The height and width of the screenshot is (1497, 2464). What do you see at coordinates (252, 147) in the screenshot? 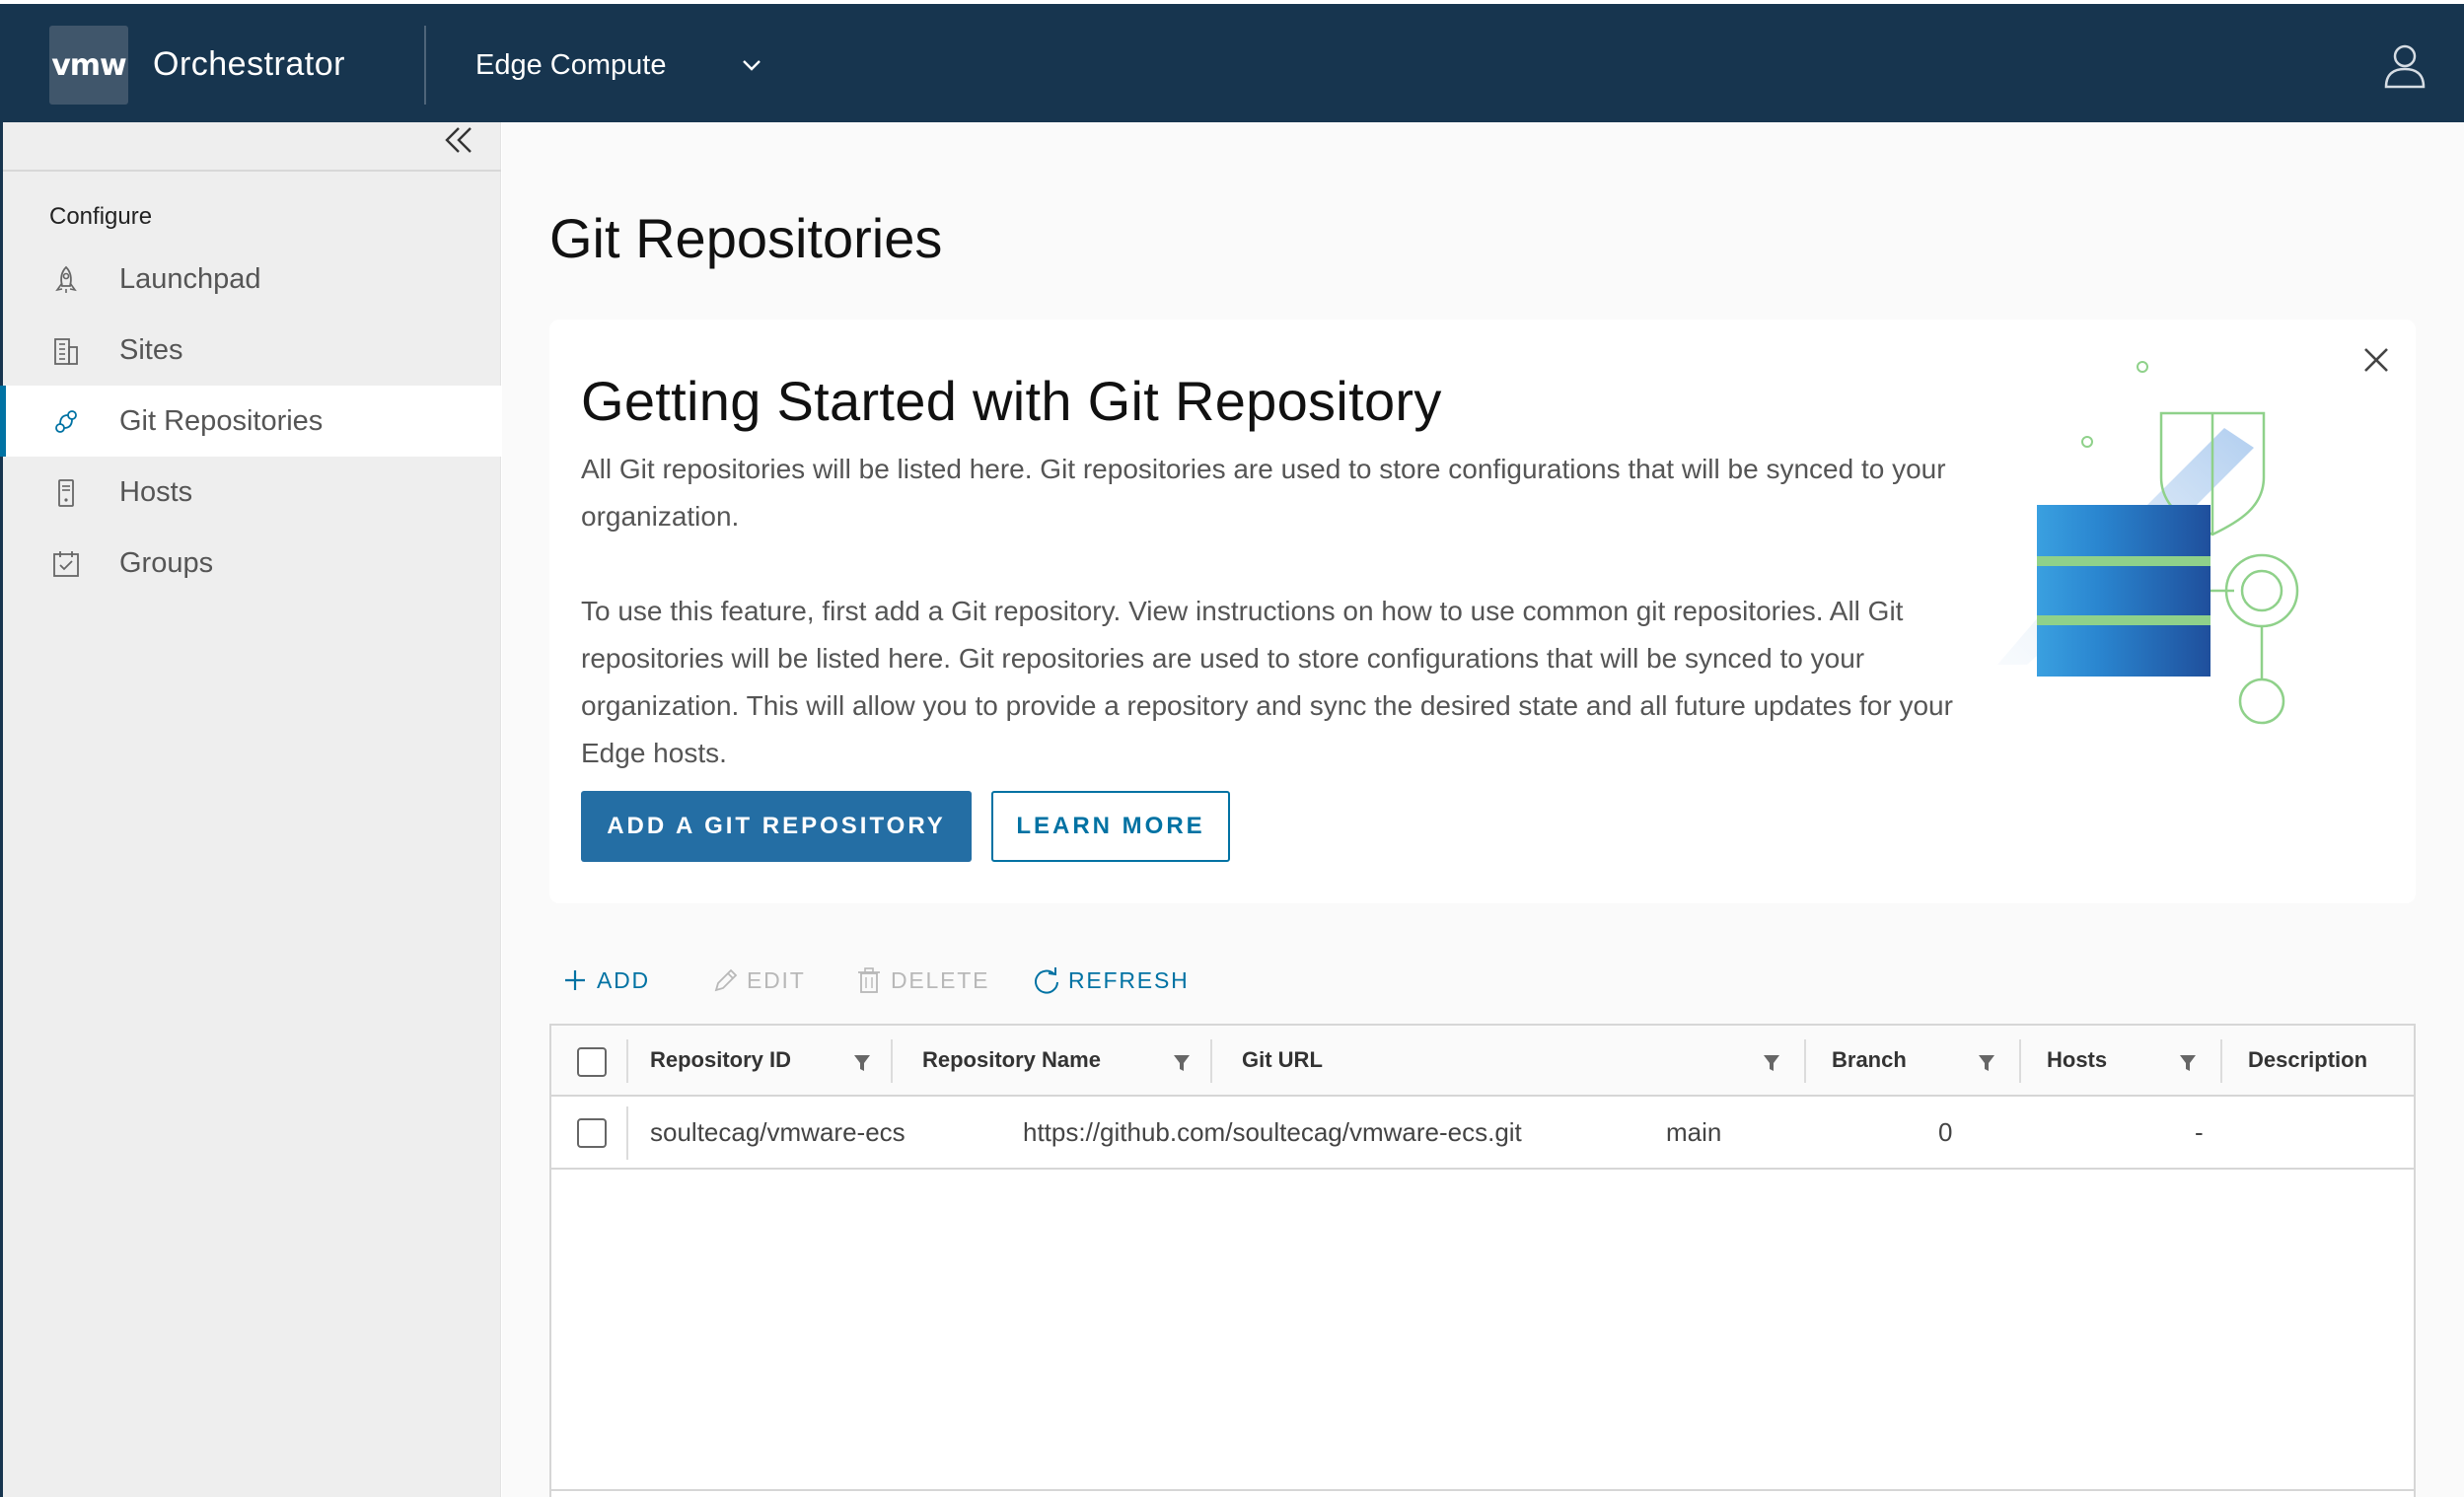
I see `sidebar-collapse-bar` at bounding box center [252, 147].